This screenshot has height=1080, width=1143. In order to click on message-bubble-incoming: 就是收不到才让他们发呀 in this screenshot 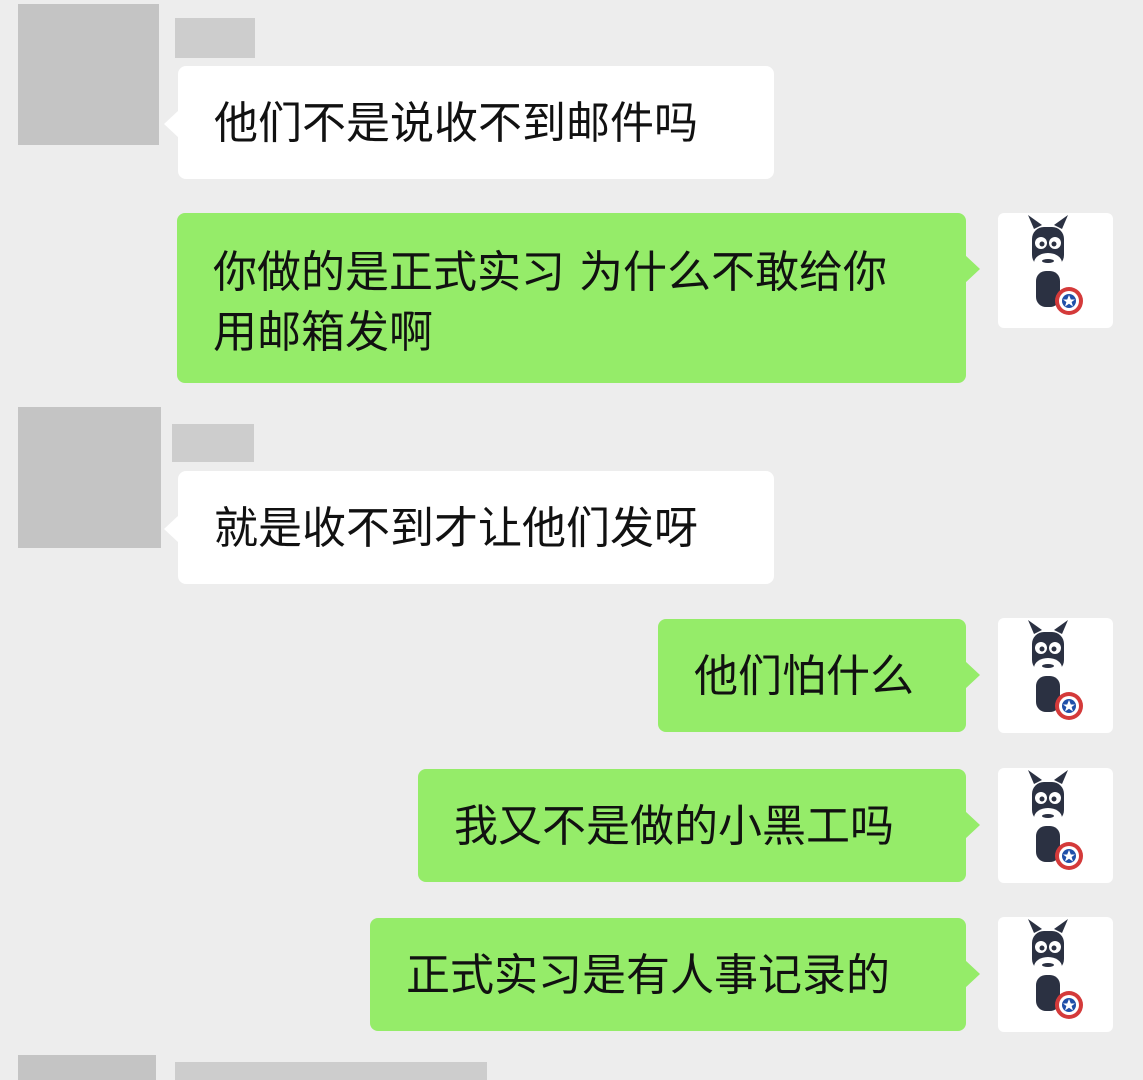, I will do `click(469, 527)`.